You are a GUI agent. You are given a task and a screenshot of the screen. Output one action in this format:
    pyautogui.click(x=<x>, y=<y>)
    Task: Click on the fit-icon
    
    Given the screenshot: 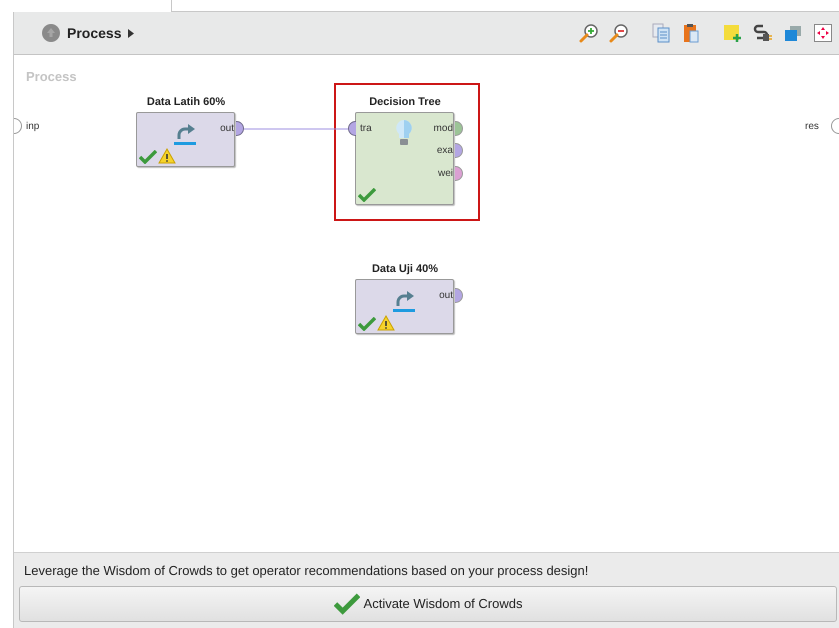 What is the action you would take?
    pyautogui.click(x=823, y=33)
    